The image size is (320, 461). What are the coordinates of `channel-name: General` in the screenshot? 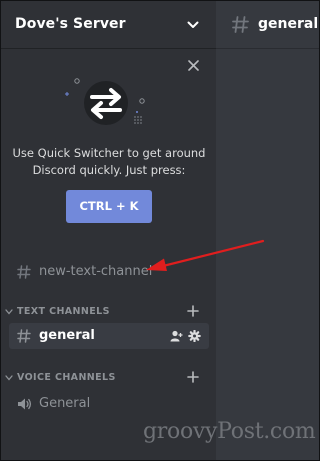 It's located at (65, 403).